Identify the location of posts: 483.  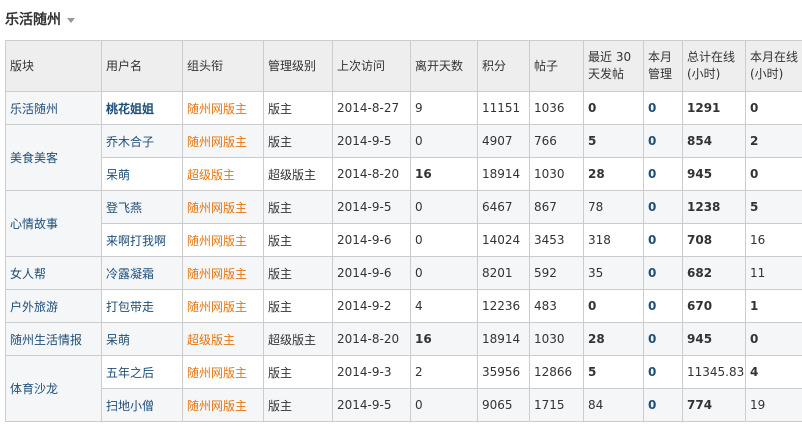
(556, 306).